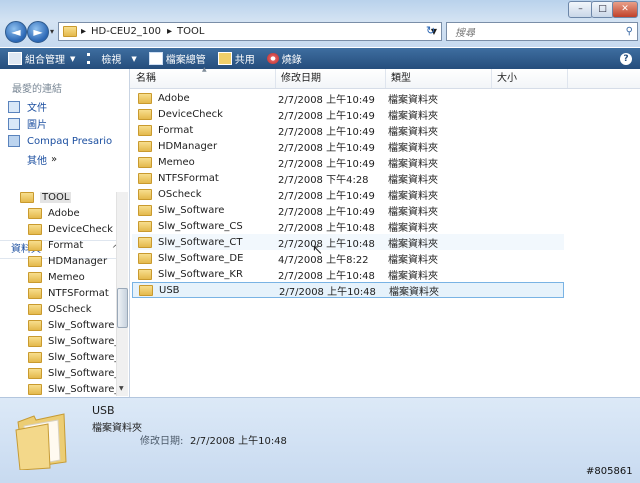  I want to click on file-row: DeviceCheck 2/7/2008 上午10:49 檔案資料夾, so click(348, 114).